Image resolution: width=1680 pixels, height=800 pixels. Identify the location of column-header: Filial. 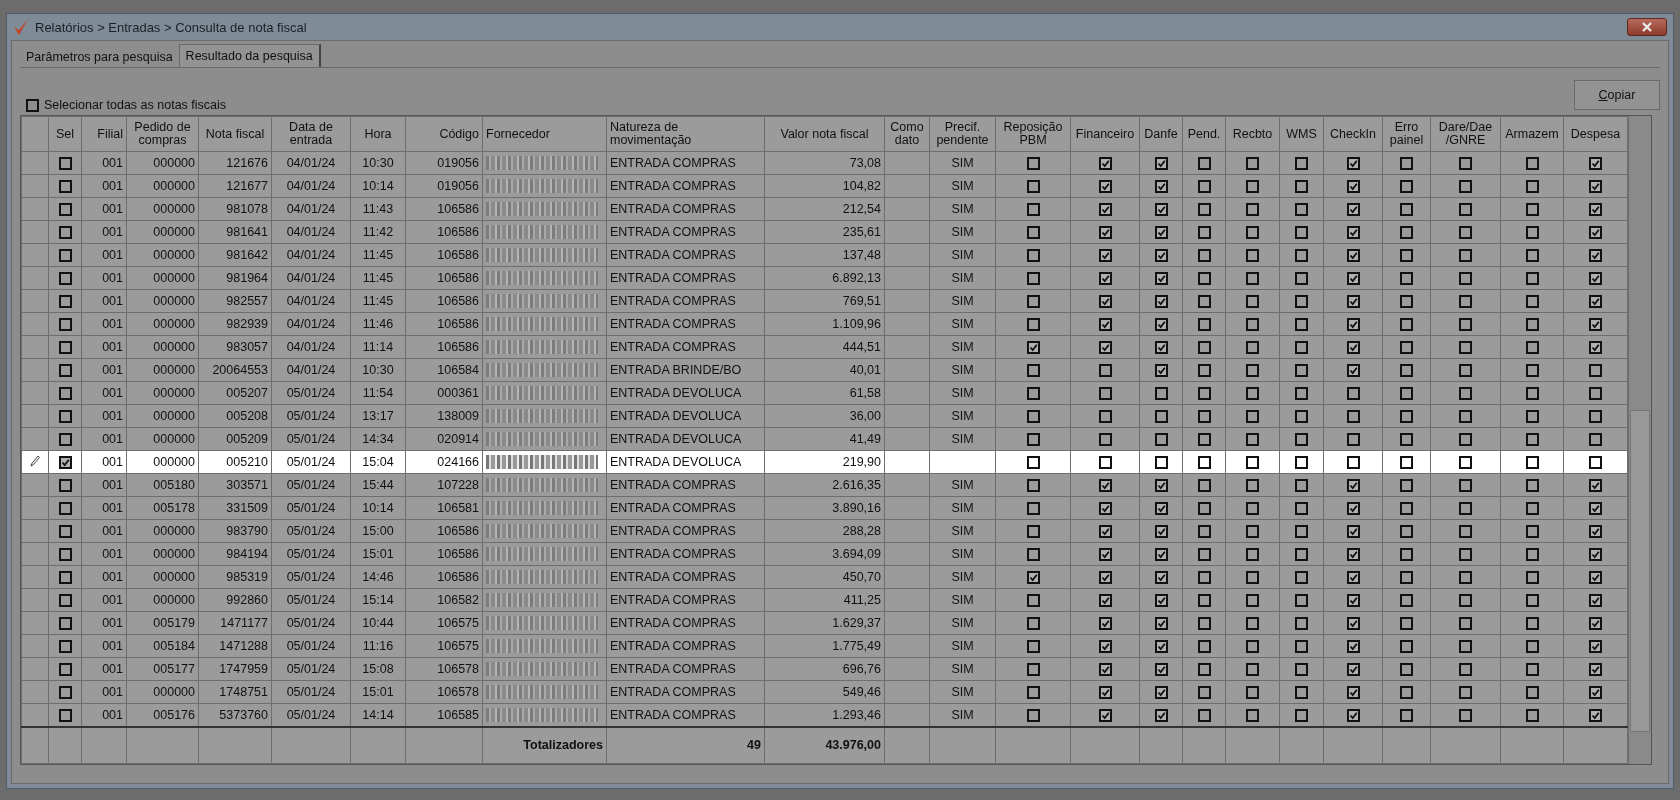
(104, 134).